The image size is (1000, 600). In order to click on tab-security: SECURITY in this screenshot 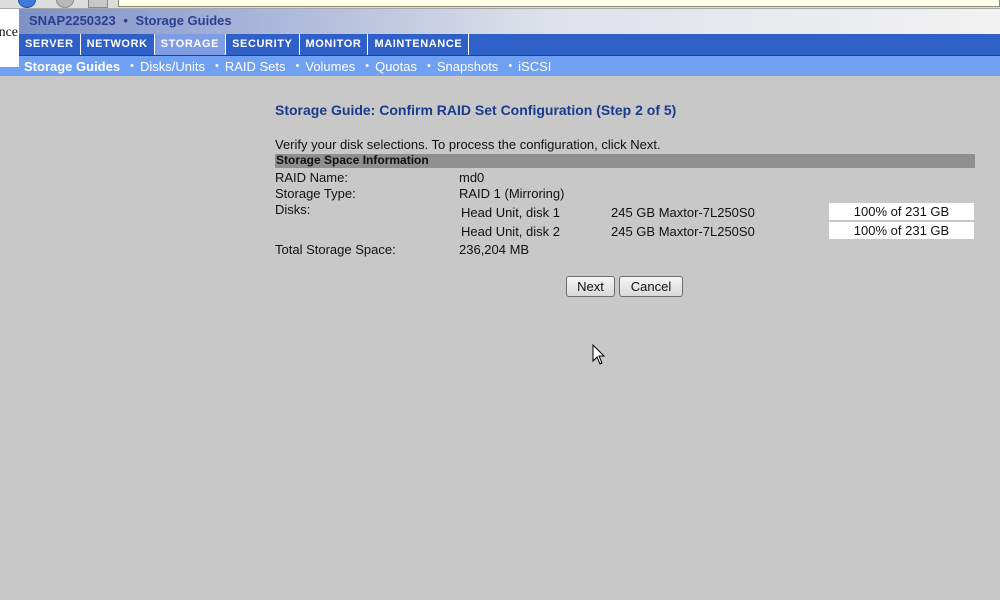, I will do `click(263, 44)`.